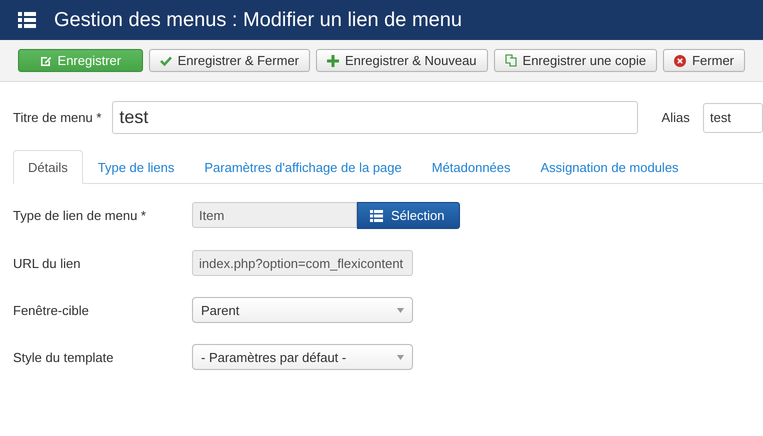  Describe the element at coordinates (166, 61) in the screenshot. I see `check-icon` at that location.